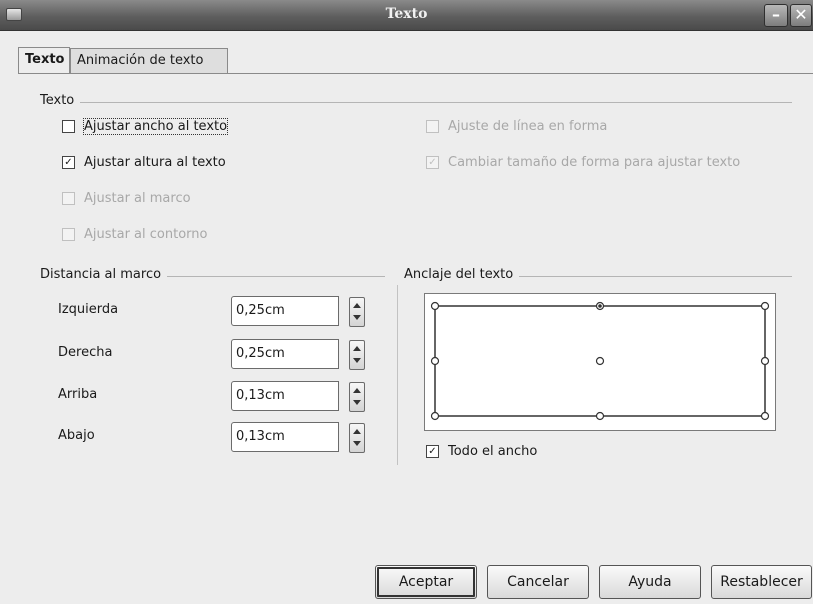 This screenshot has height=604, width=813. What do you see at coordinates (765, 361) in the screenshot?
I see `anchor-middle-right` at bounding box center [765, 361].